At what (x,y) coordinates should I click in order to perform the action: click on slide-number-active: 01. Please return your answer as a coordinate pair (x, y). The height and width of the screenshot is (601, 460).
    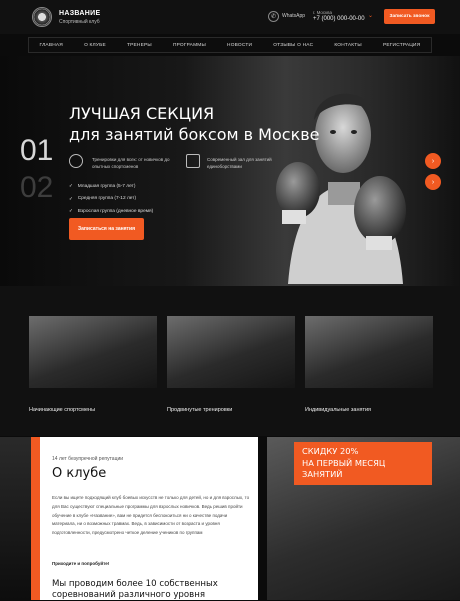
    Looking at the image, I should click on (36, 151).